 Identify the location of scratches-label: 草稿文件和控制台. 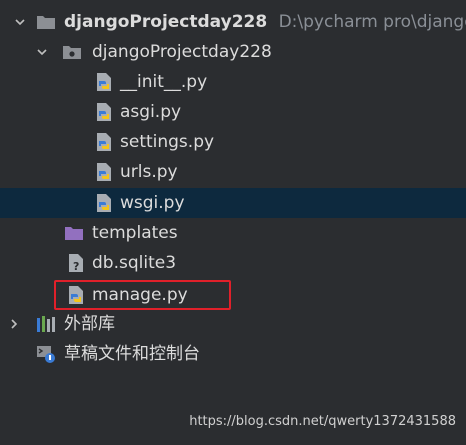
(132, 354).